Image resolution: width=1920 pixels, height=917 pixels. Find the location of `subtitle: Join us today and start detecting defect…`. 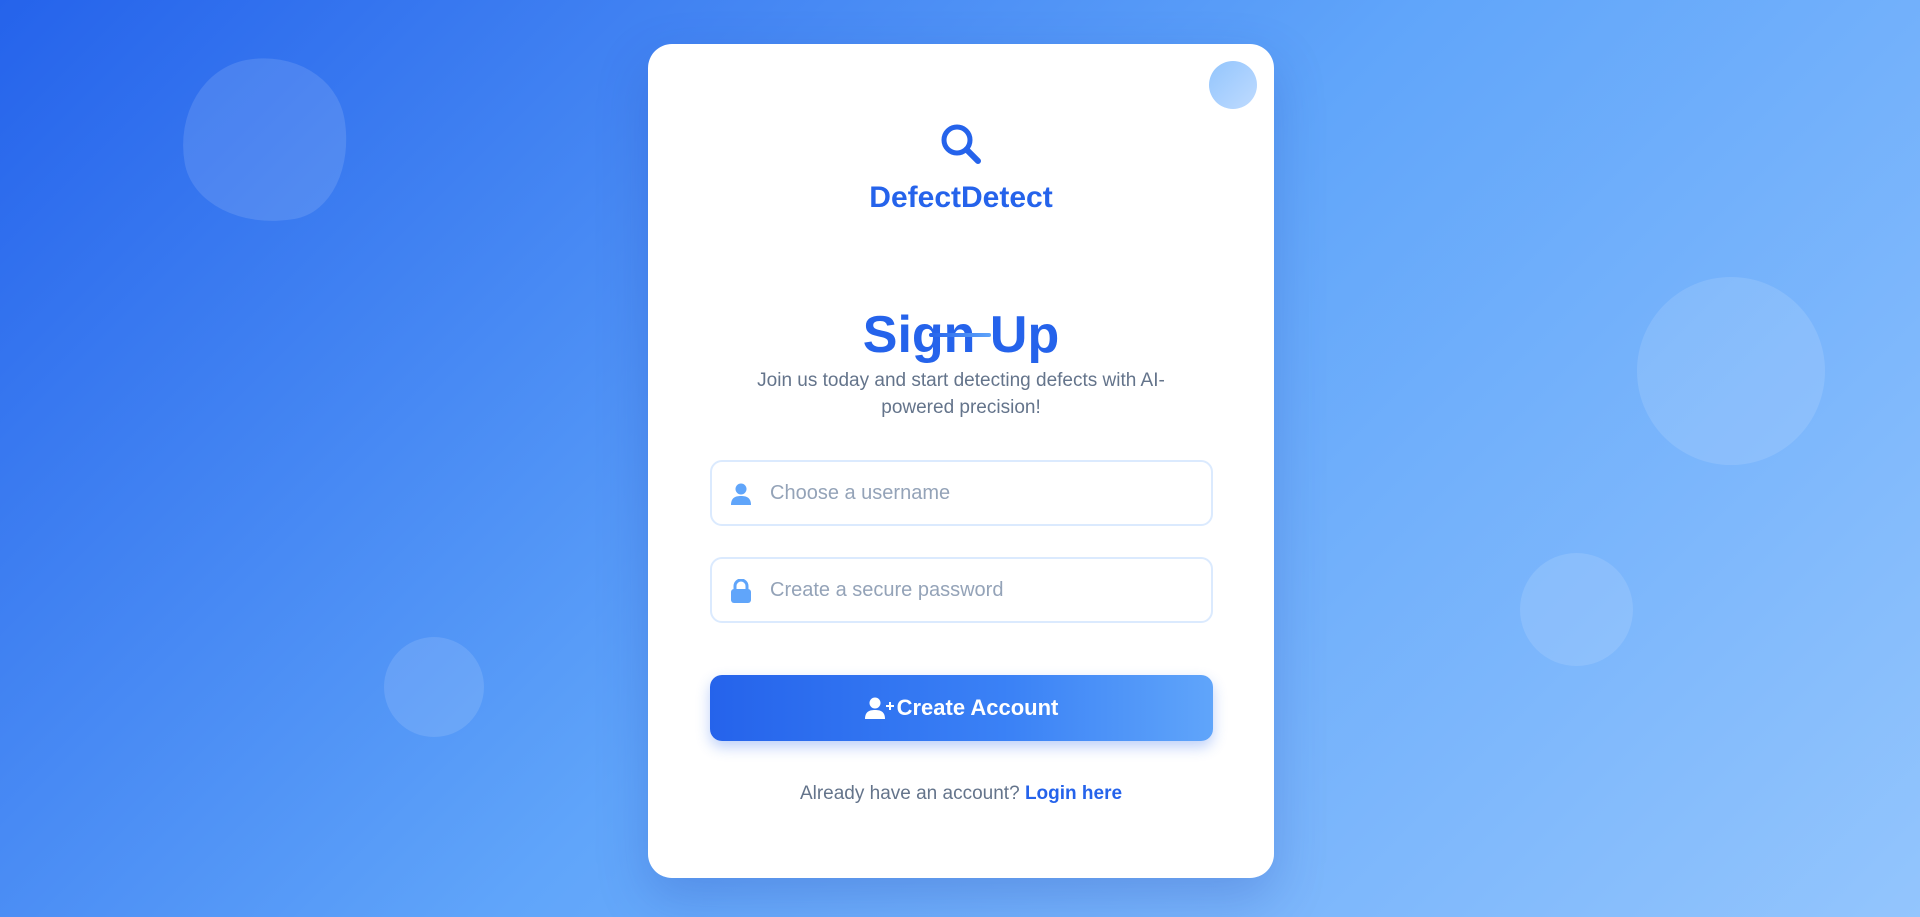

subtitle: Join us today and start detecting defect… is located at coordinates (961, 394).